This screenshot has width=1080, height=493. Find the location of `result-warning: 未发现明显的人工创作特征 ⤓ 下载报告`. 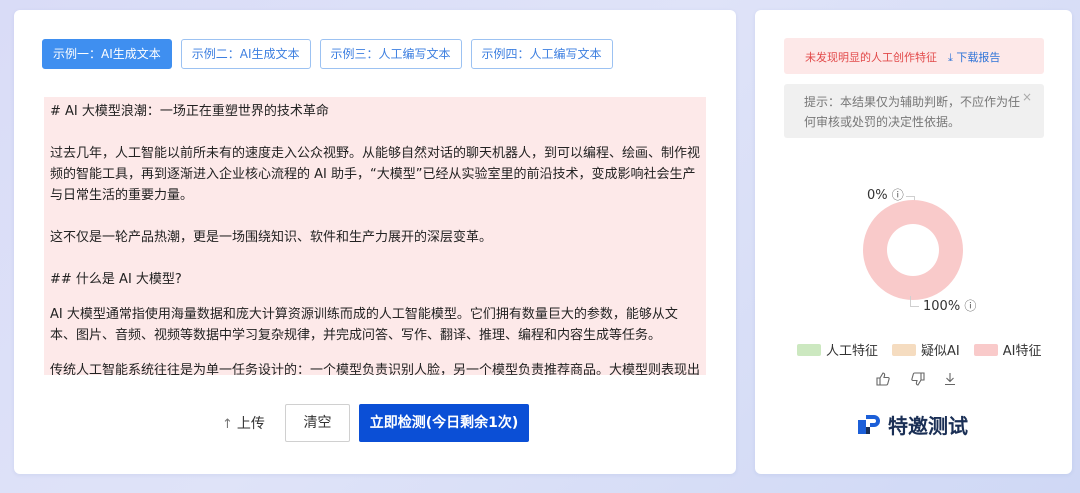

result-warning: 未发现明显的人工创作特征 ⤓ 下载报告 is located at coordinates (914, 56).